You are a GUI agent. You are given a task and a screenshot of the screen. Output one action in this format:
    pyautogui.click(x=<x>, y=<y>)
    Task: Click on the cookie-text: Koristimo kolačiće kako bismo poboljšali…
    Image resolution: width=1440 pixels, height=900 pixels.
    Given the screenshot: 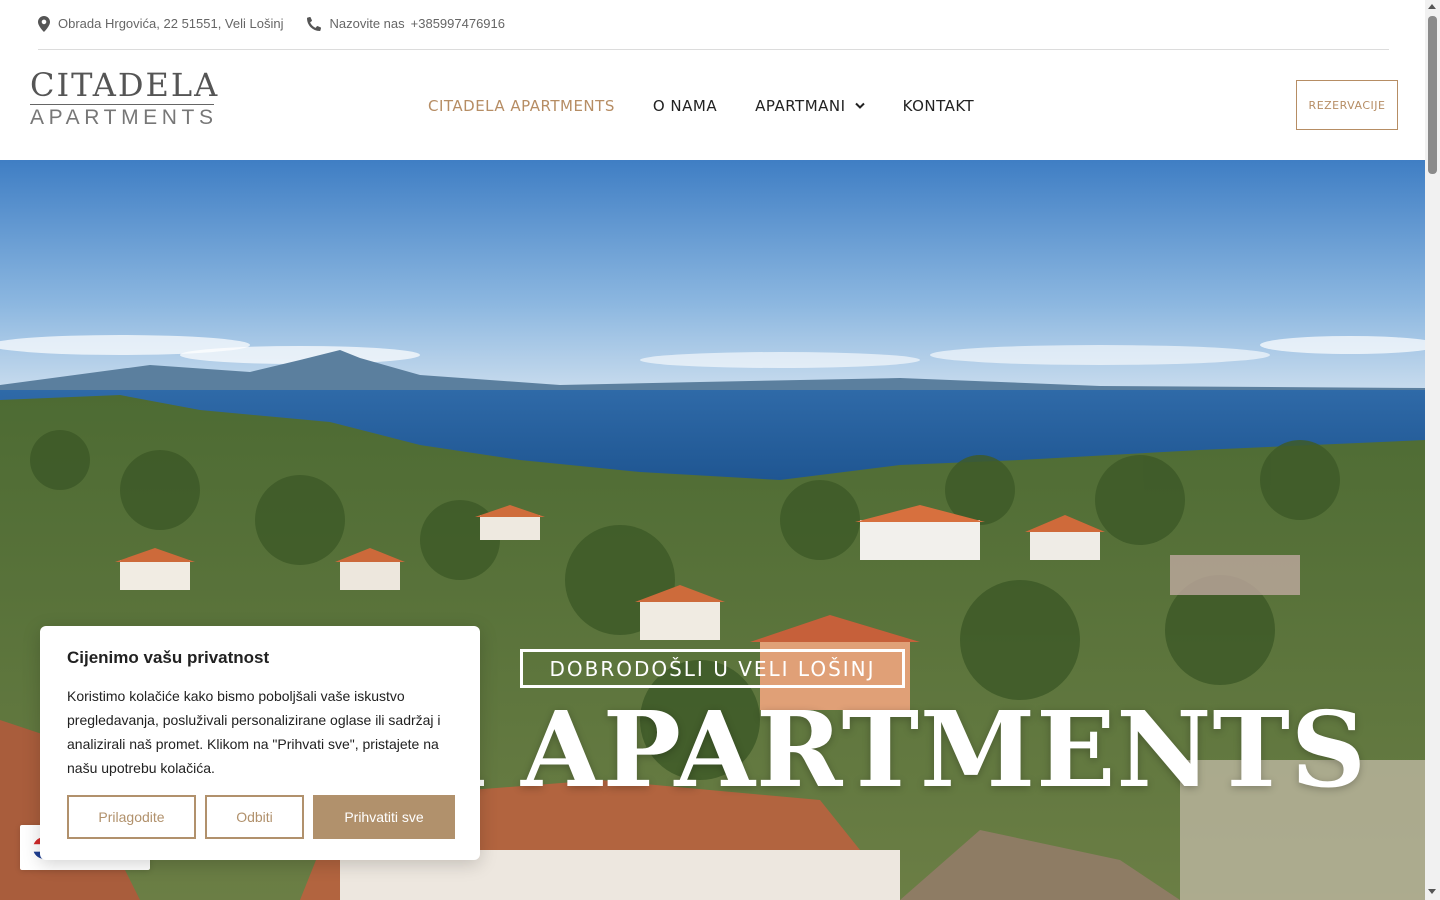 What is the action you would take?
    pyautogui.click(x=254, y=732)
    